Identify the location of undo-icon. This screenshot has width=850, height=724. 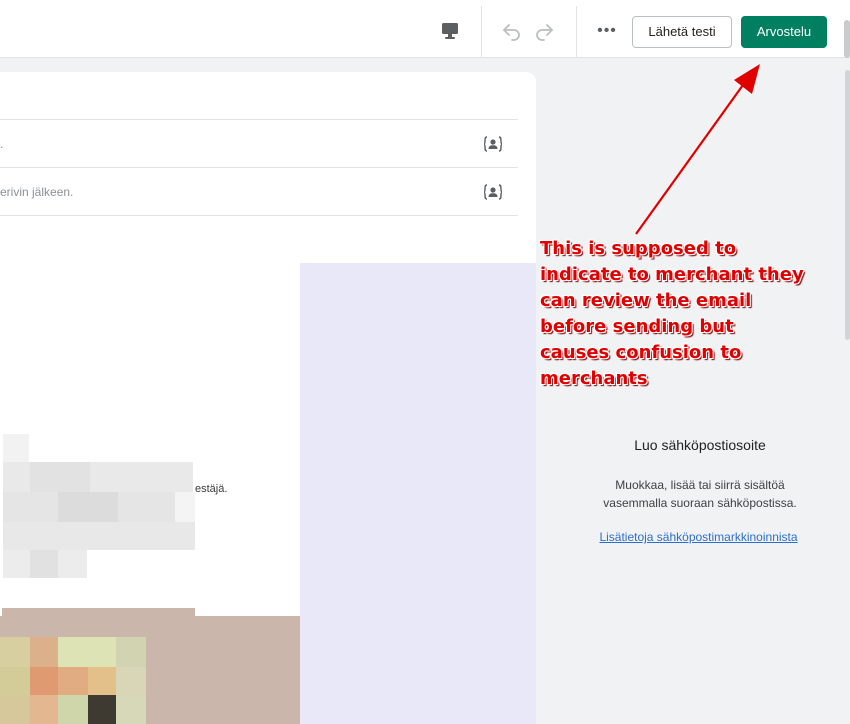
(512, 31).